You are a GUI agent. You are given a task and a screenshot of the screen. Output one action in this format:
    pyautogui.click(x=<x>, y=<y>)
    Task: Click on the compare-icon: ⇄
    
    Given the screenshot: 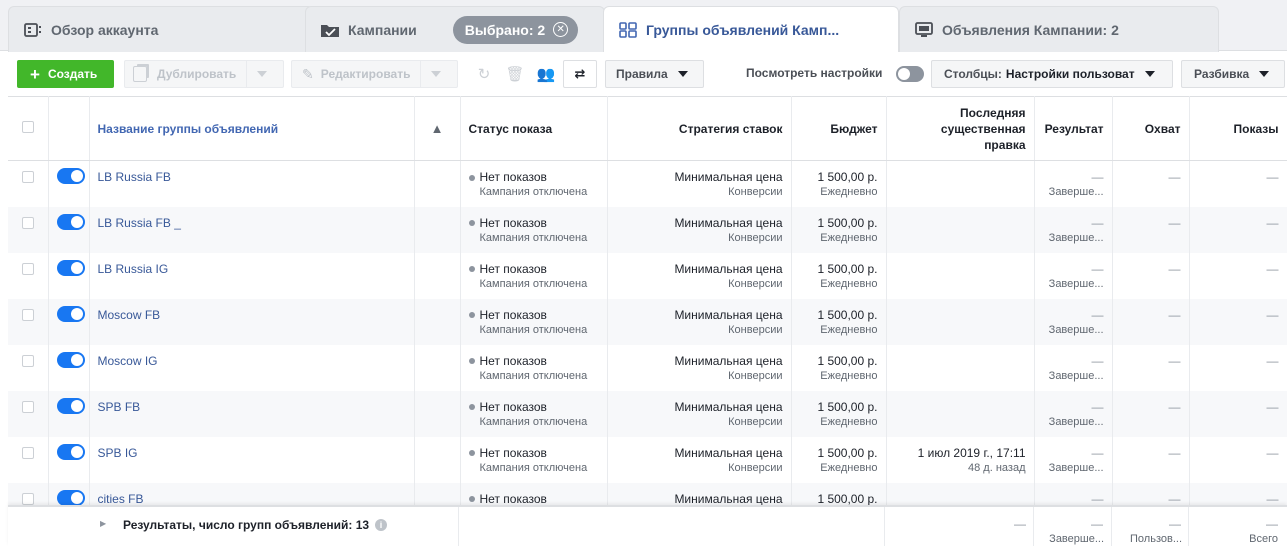 What is the action you would take?
    pyautogui.click(x=580, y=73)
    